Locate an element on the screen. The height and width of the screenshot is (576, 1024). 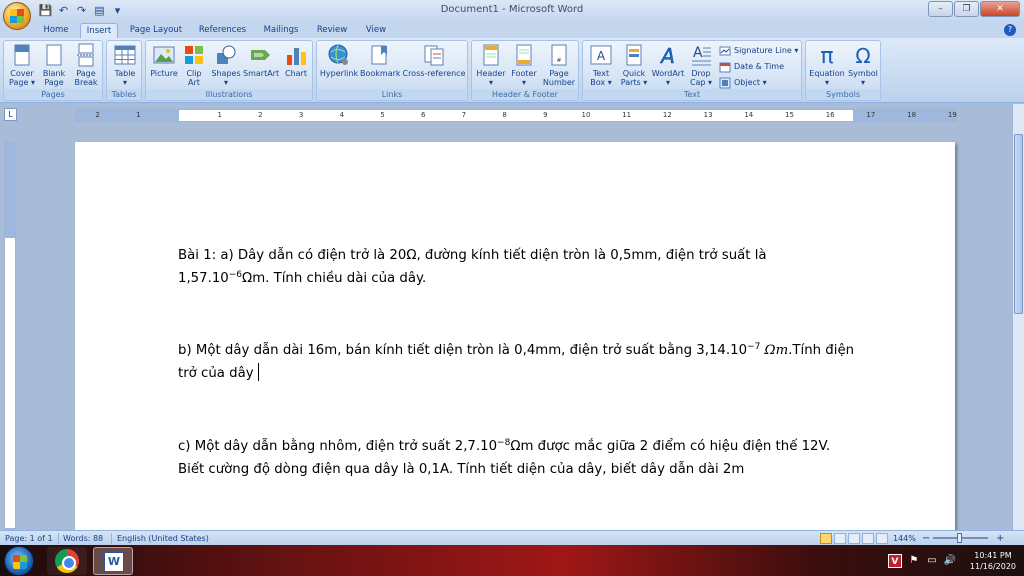
vertical-ruler is located at coordinates (10, 335).